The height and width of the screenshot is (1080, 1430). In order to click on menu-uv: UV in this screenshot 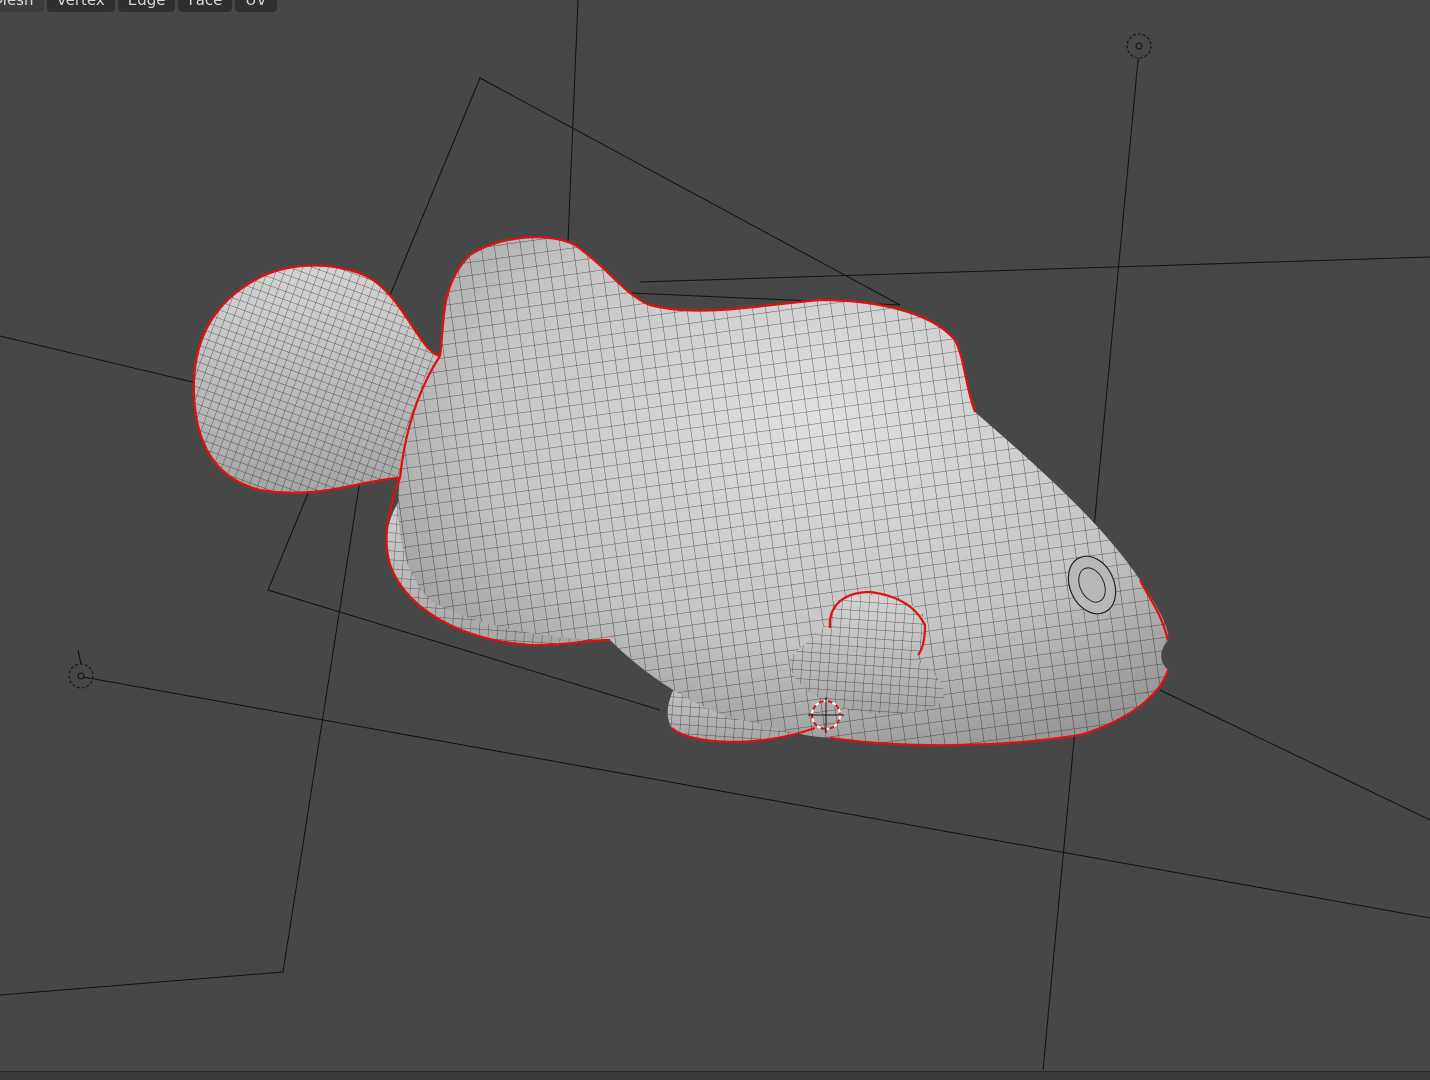, I will do `click(256, 6)`.